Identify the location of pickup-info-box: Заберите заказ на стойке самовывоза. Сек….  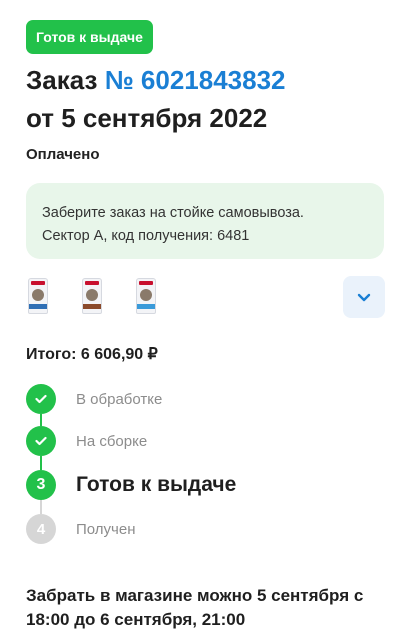
(205, 221).